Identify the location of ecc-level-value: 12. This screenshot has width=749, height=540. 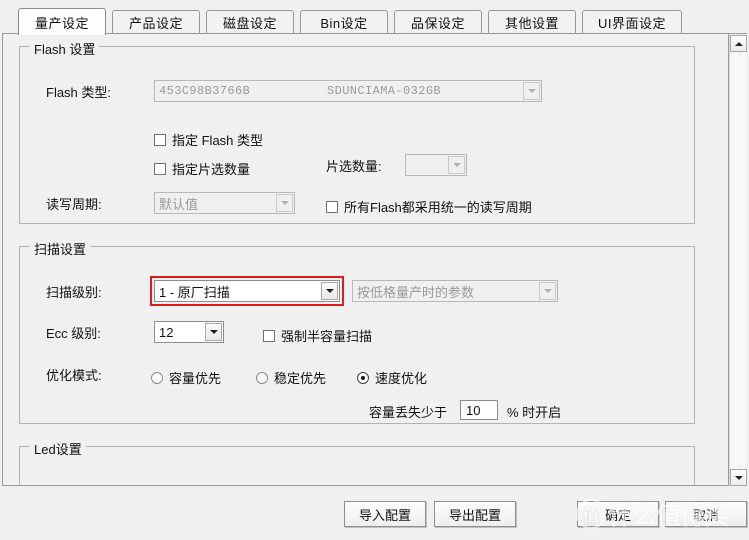
(166, 332).